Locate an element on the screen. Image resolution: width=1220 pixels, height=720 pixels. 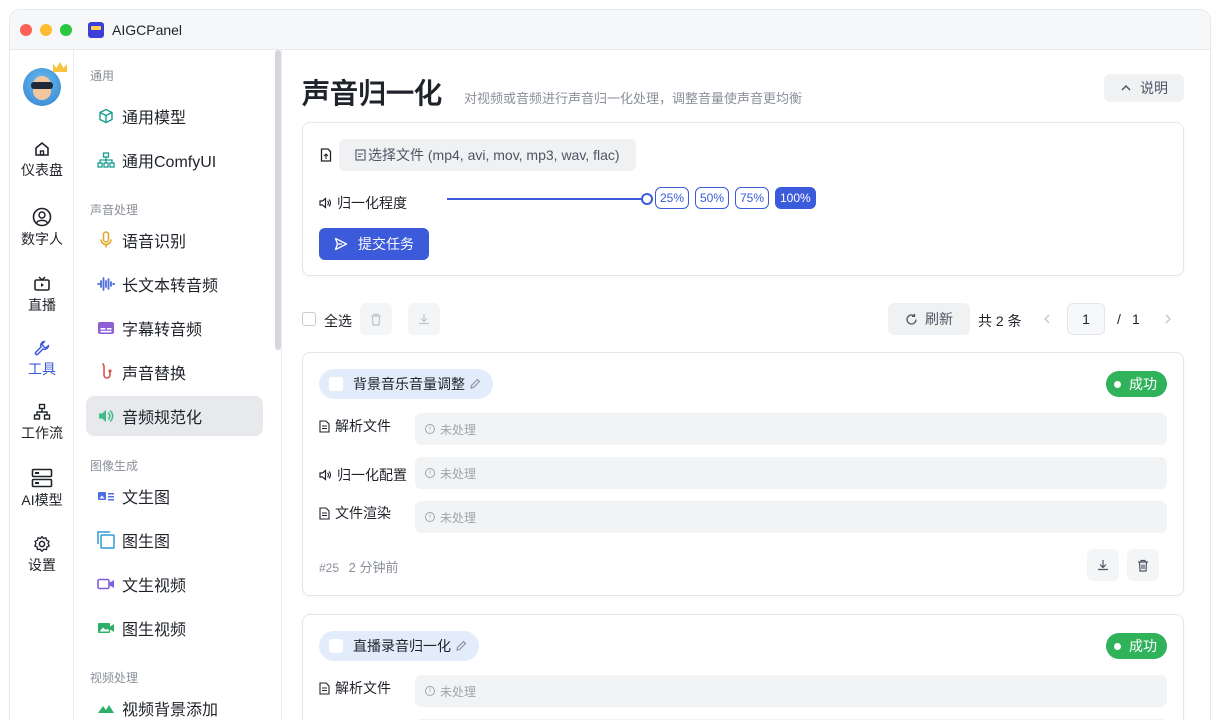
rail-item-digital-human: 数字人 is located at coordinates (42, 228).